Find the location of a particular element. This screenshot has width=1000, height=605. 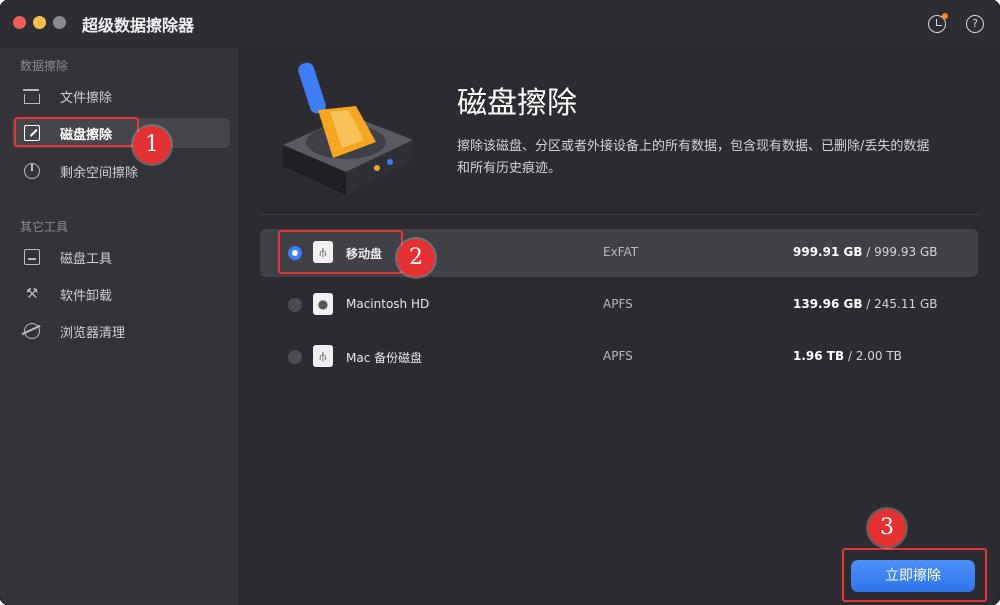

app-title: 超级数据擦除器 is located at coordinates (138, 25).